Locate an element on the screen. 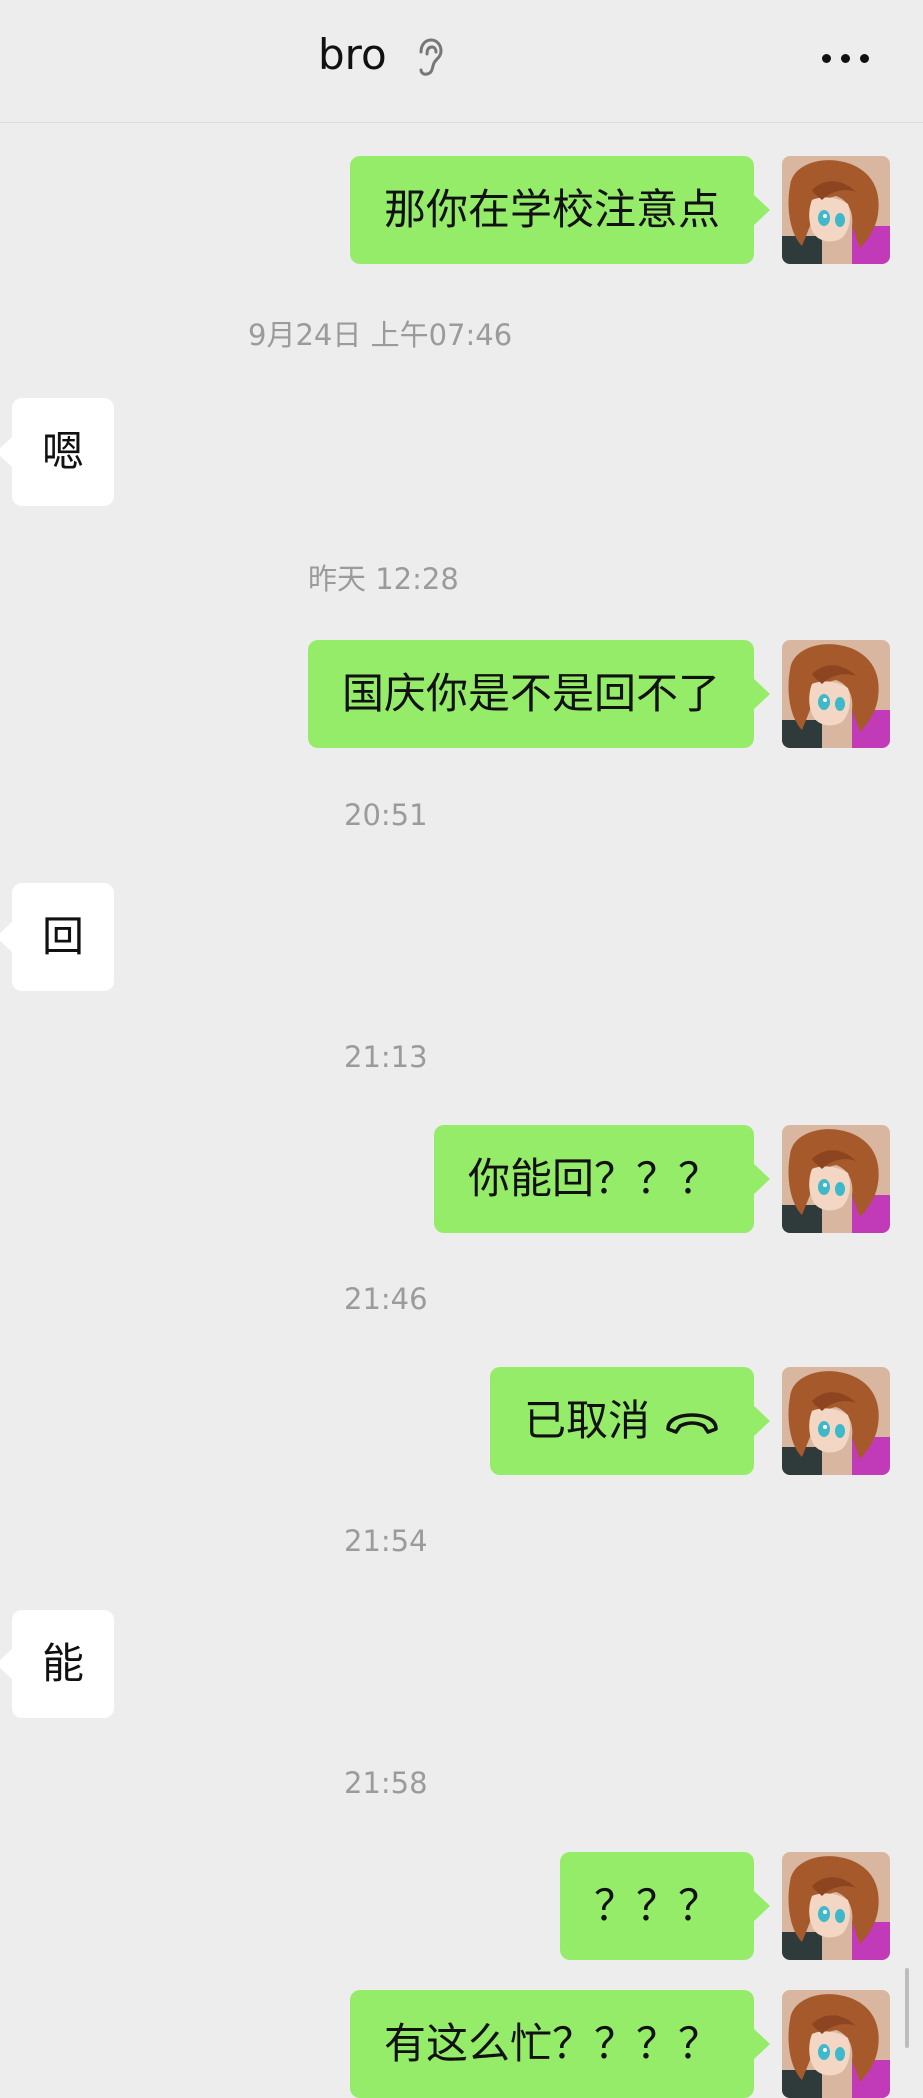 Image resolution: width=923 pixels, height=2098 pixels. message-text: 国庆你是不是回不了 is located at coordinates (530, 693).